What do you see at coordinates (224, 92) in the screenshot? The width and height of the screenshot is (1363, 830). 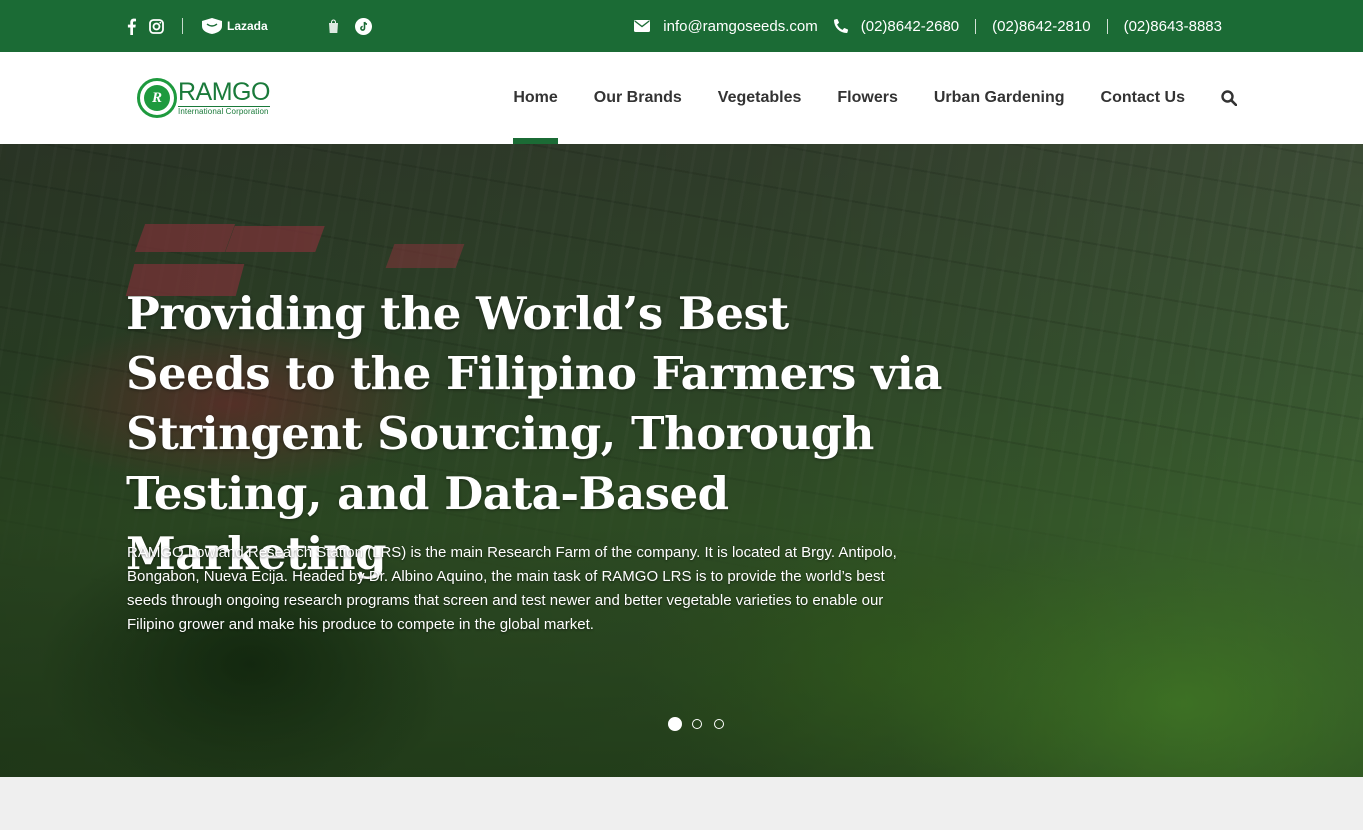 I see `logo-name: RAMGO` at bounding box center [224, 92].